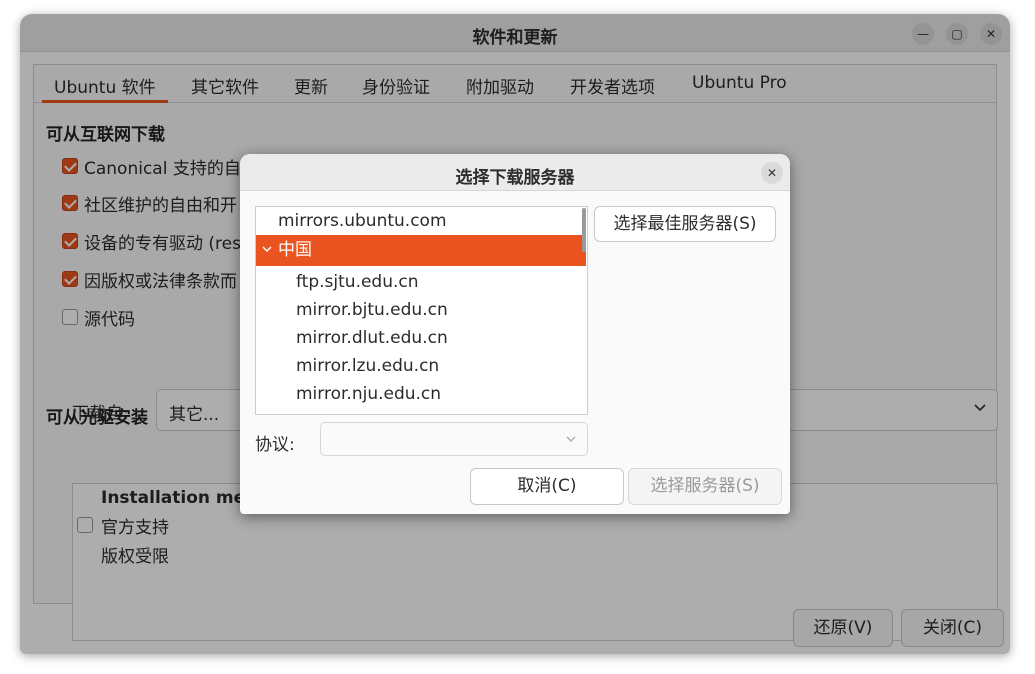 The height and width of the screenshot is (674, 1035). What do you see at coordinates (421, 282) in the screenshot?
I see `mirror-row: ftp.sjtu.edu.cn` at bounding box center [421, 282].